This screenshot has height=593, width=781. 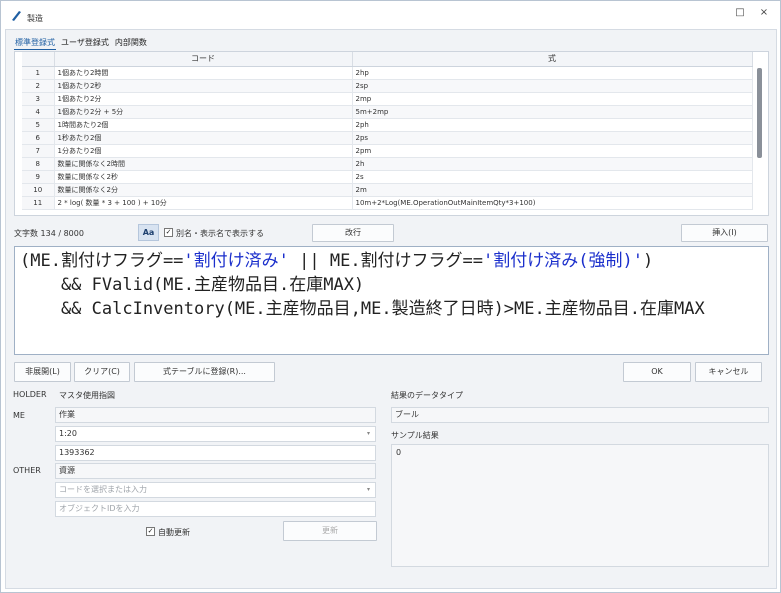 I want to click on row-code: 1個あたり2秒, so click(x=203, y=86).